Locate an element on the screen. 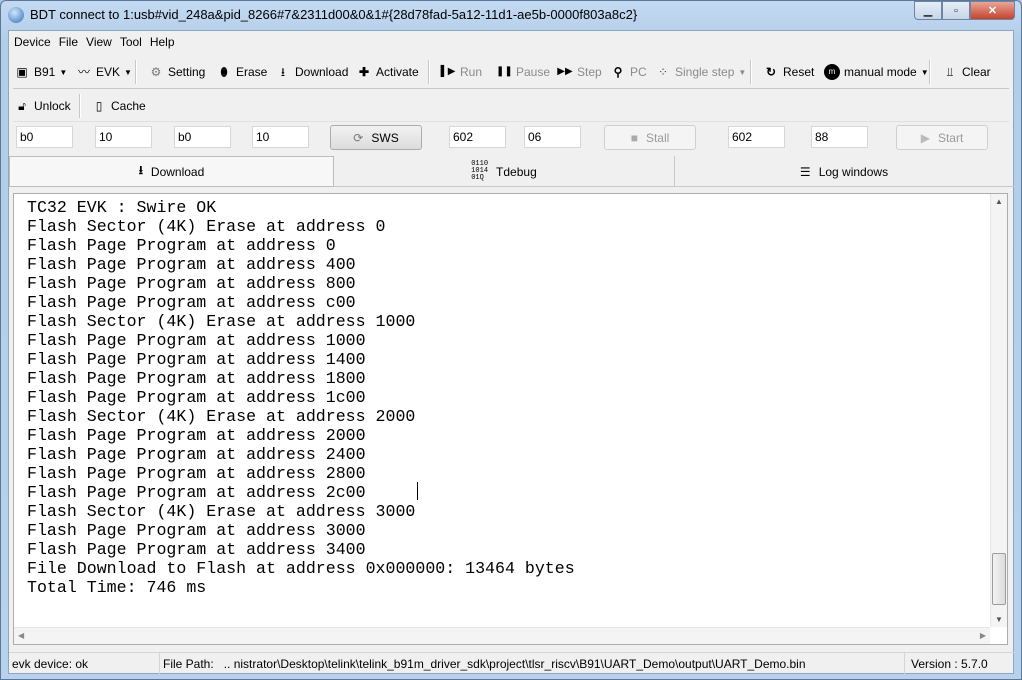  stall-button: ■ Stall is located at coordinates (650, 137).